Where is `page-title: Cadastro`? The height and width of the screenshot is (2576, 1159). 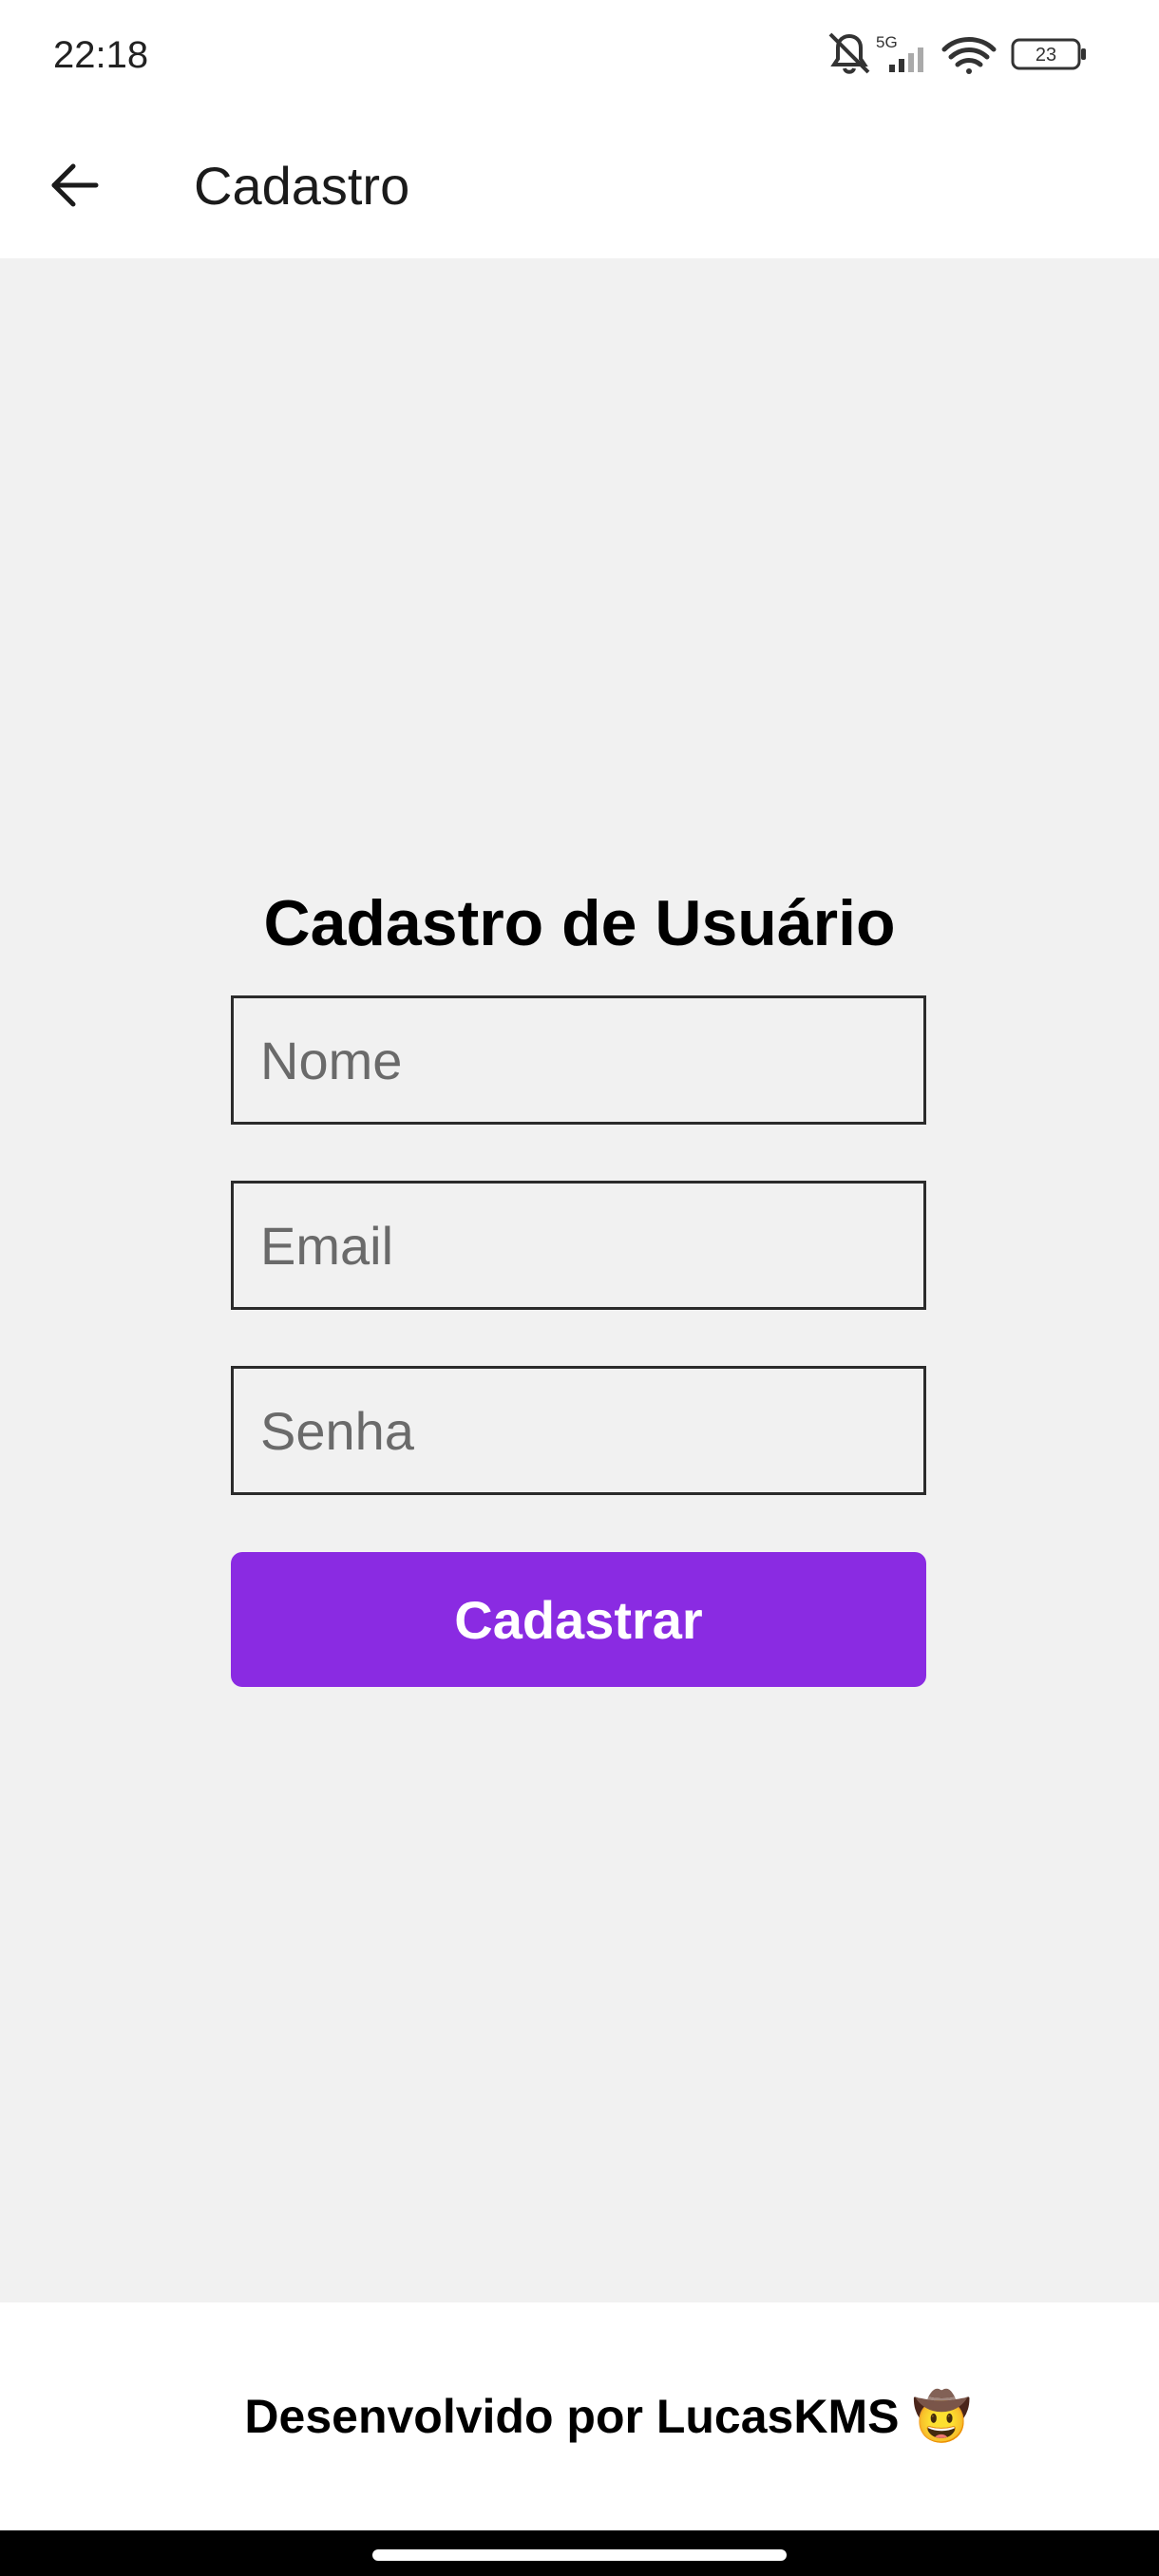 page-title: Cadastro is located at coordinates (302, 186).